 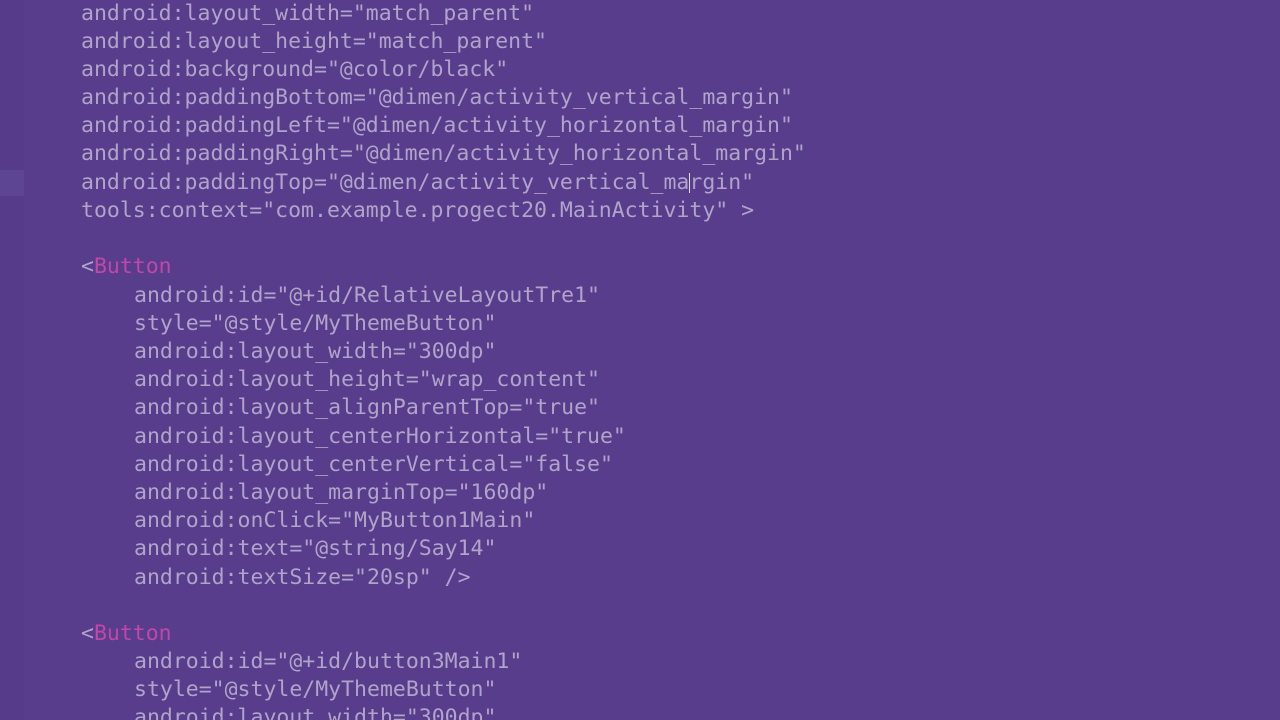 I want to click on code-line: android:layout_alignParentTop="true", so click(x=367, y=407).